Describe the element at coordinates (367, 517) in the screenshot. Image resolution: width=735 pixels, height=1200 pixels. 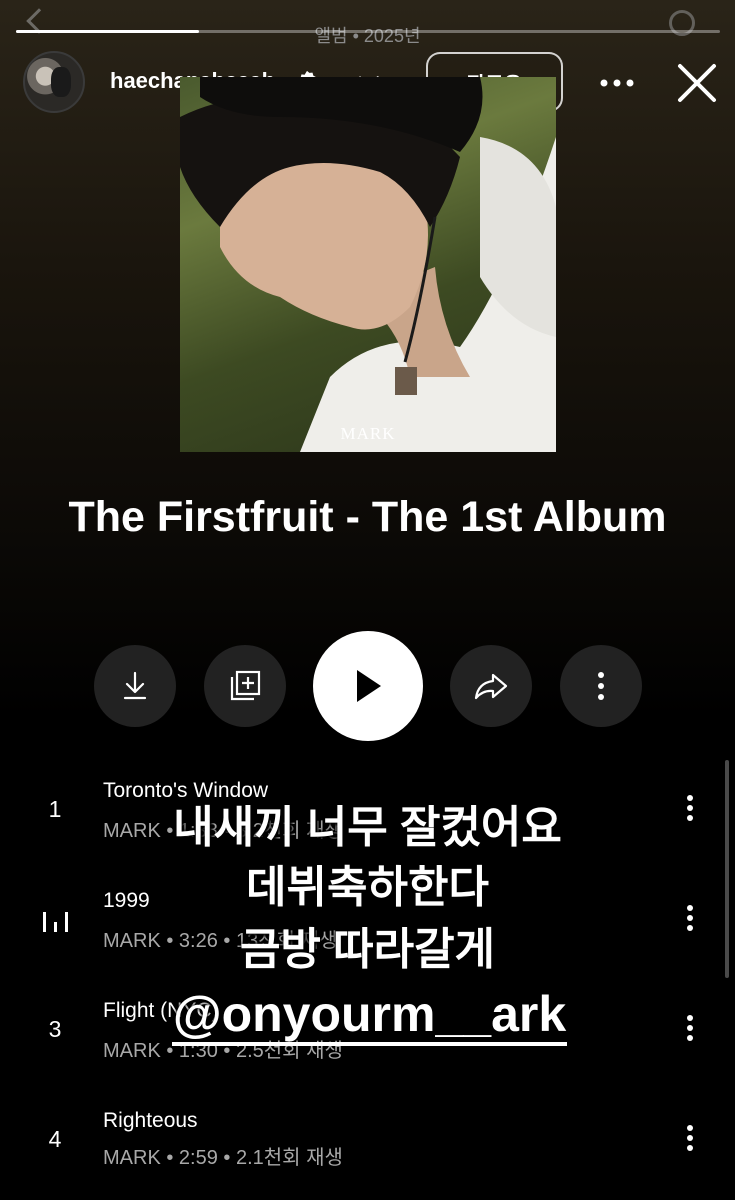
I see `album-title: The Firstfruit - The 1st Album` at that location.